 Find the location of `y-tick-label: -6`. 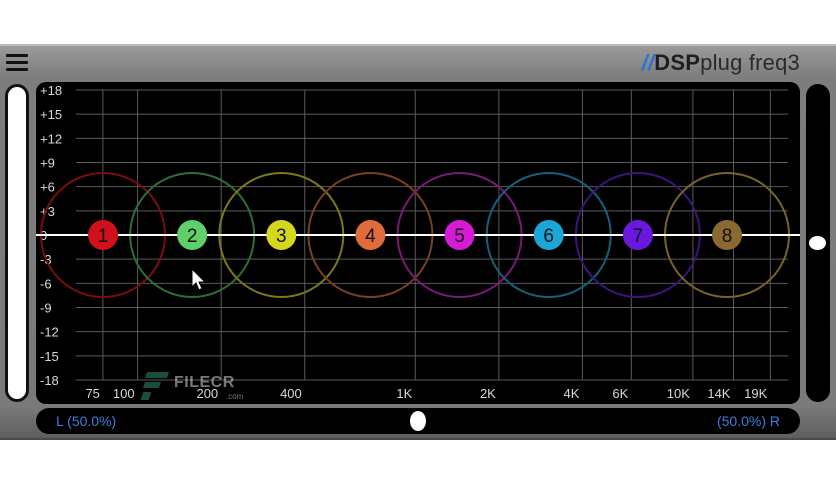

y-tick-label: -6 is located at coordinates (46, 283).